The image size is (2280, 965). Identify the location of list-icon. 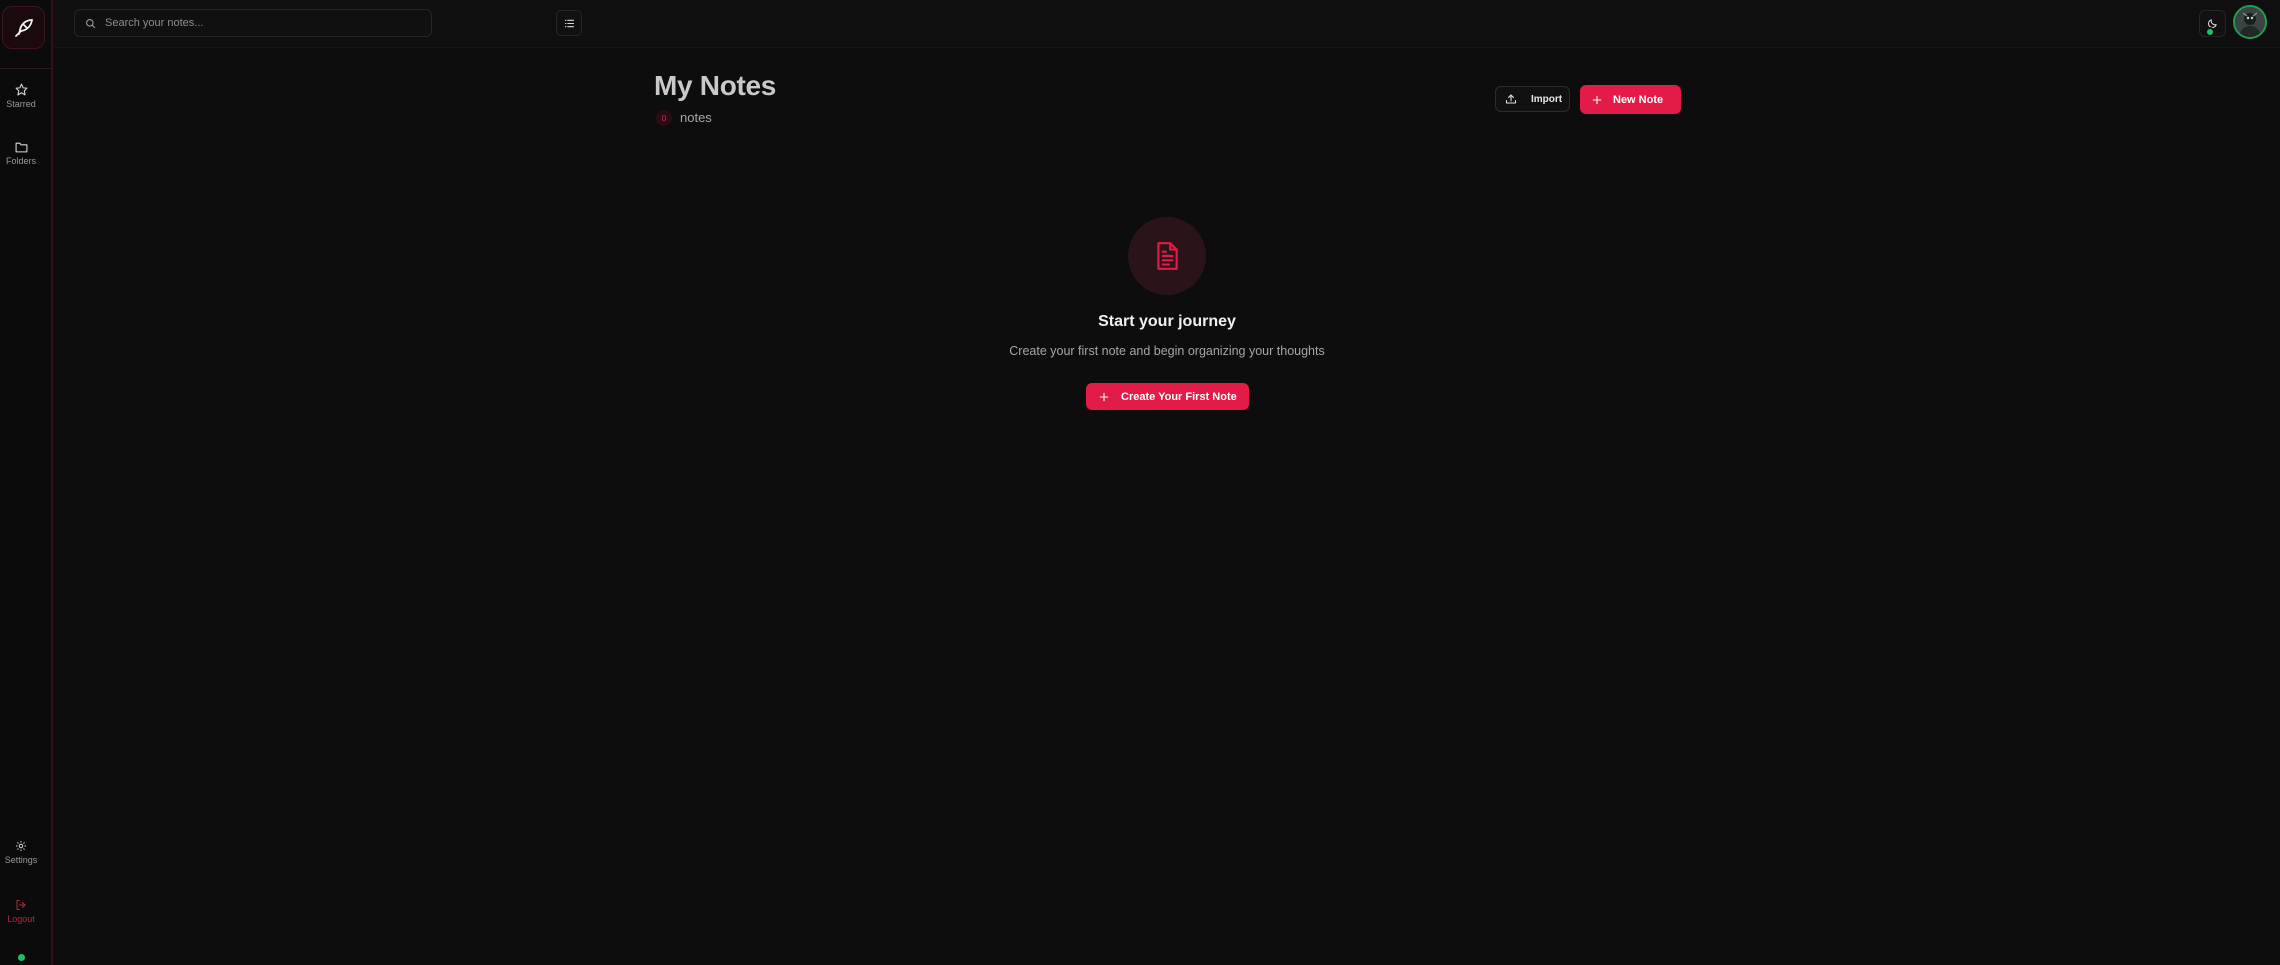
(569, 23).